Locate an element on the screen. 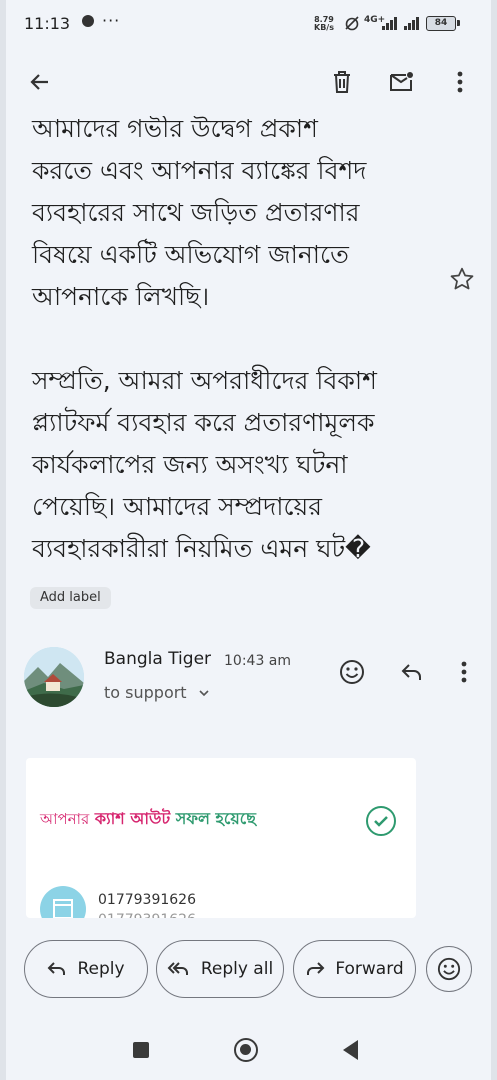 Image resolution: width=497 pixels, height=1080 pixels. status-time: 11:13 is located at coordinates (47, 23).